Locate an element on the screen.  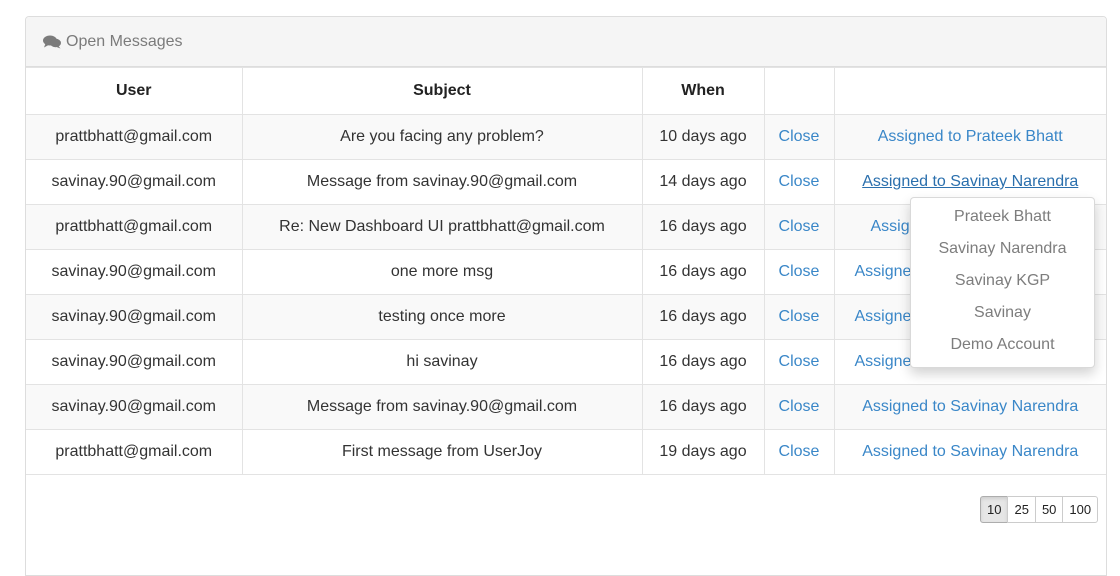
column-header-assigned is located at coordinates (969, 91).